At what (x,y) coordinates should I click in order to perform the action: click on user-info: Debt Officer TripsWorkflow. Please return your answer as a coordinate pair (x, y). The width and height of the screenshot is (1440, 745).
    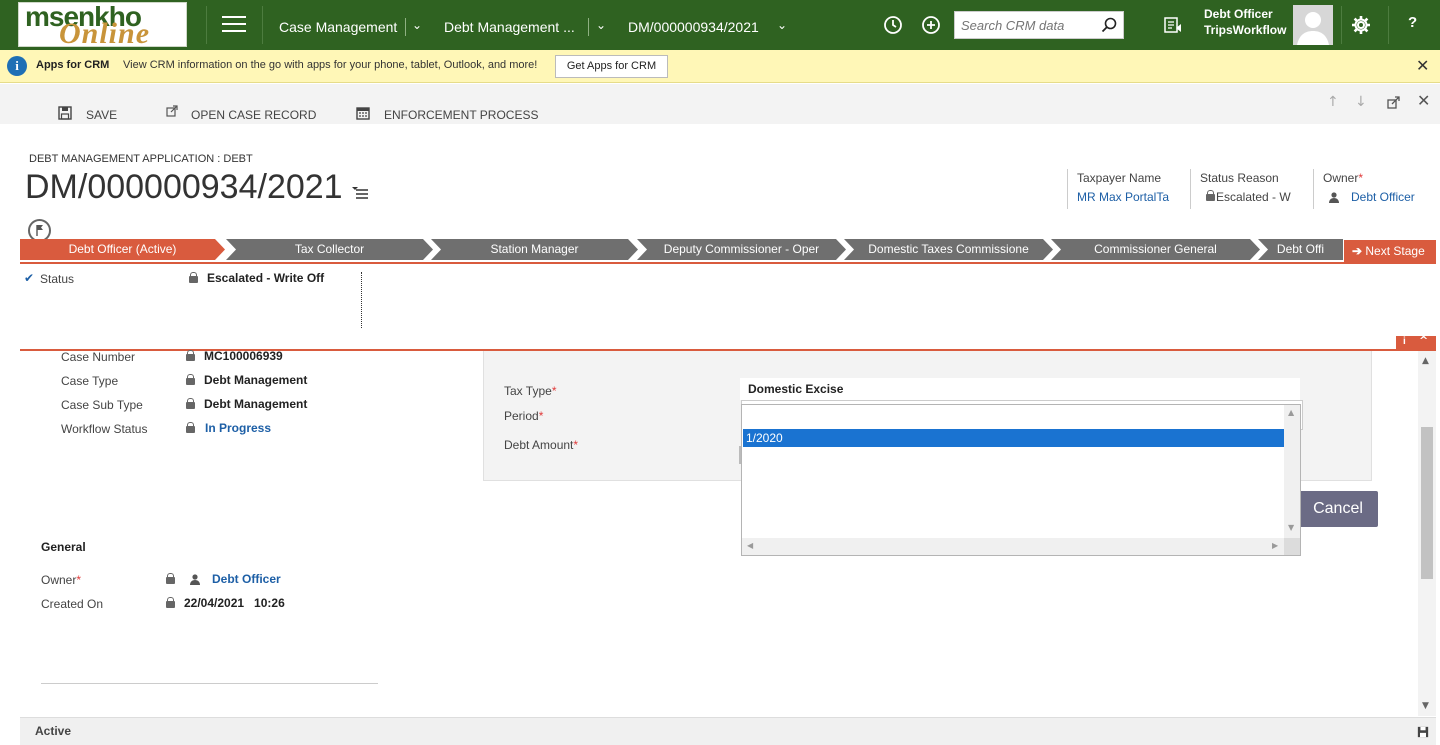
    Looking at the image, I should click on (1245, 22).